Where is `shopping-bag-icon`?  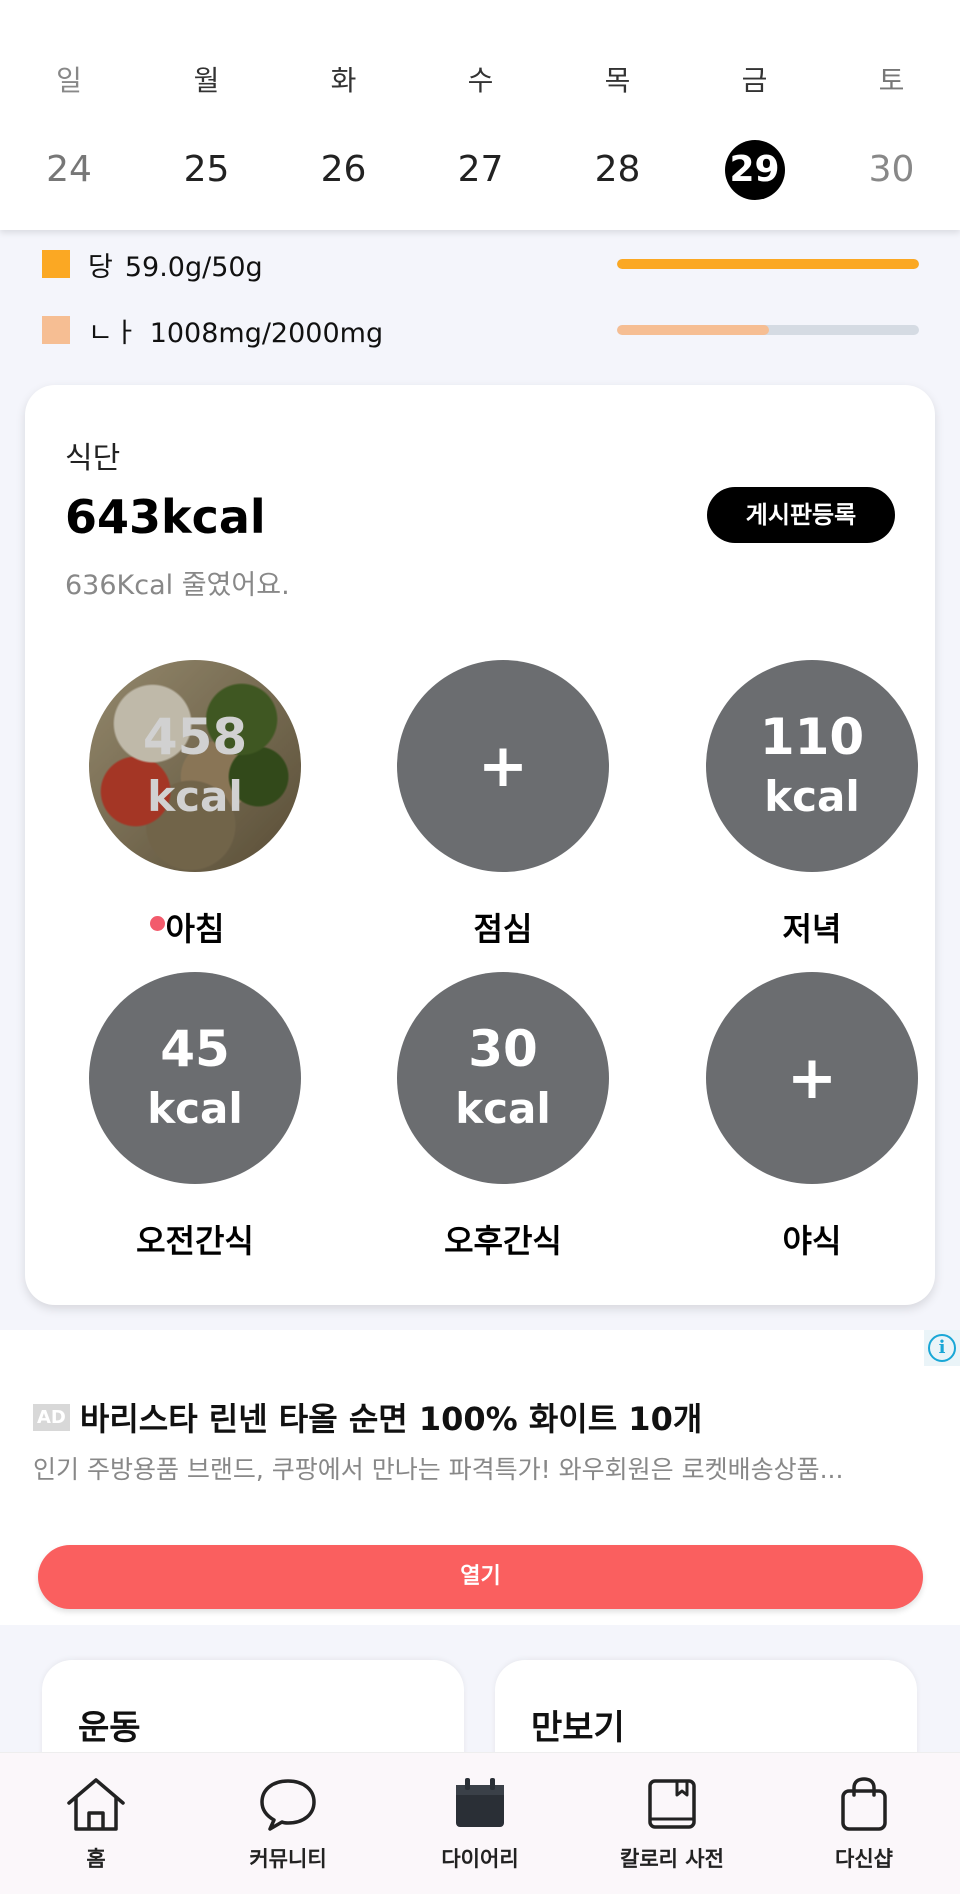
shopping-bag-icon is located at coordinates (864, 1804).